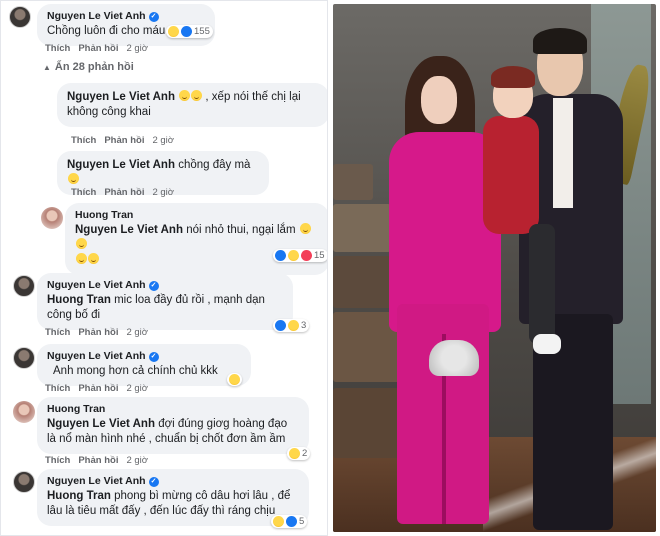  Describe the element at coordinates (241, 230) in the screenshot. I see `reply-text-content: nói nhỏ thui, ngại lắm` at that location.